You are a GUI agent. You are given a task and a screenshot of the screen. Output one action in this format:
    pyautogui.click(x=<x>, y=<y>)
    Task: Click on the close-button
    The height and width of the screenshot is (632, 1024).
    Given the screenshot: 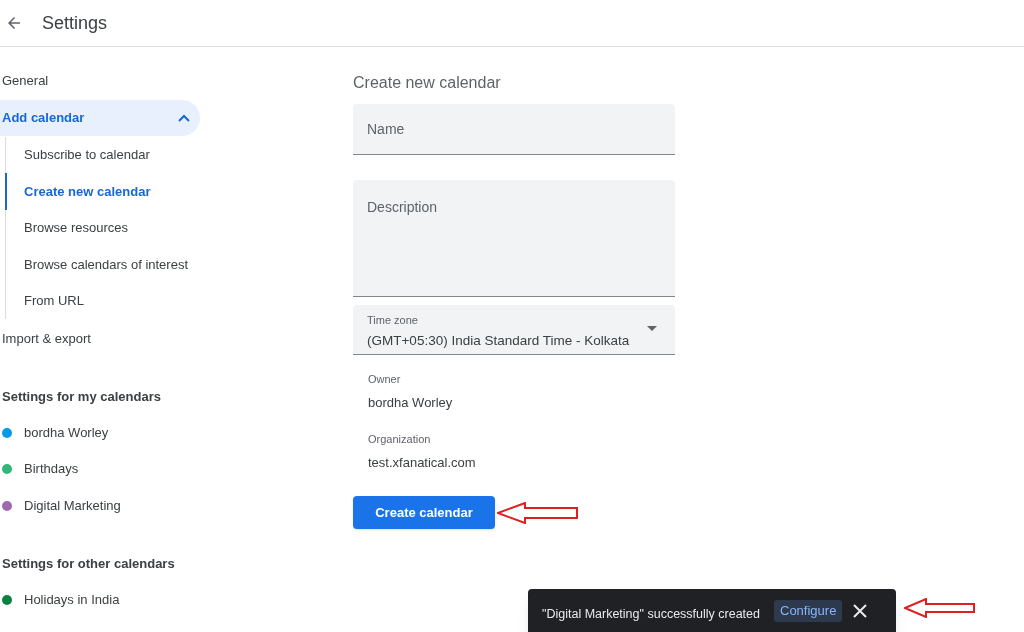 What is the action you would take?
    pyautogui.click(x=860, y=611)
    